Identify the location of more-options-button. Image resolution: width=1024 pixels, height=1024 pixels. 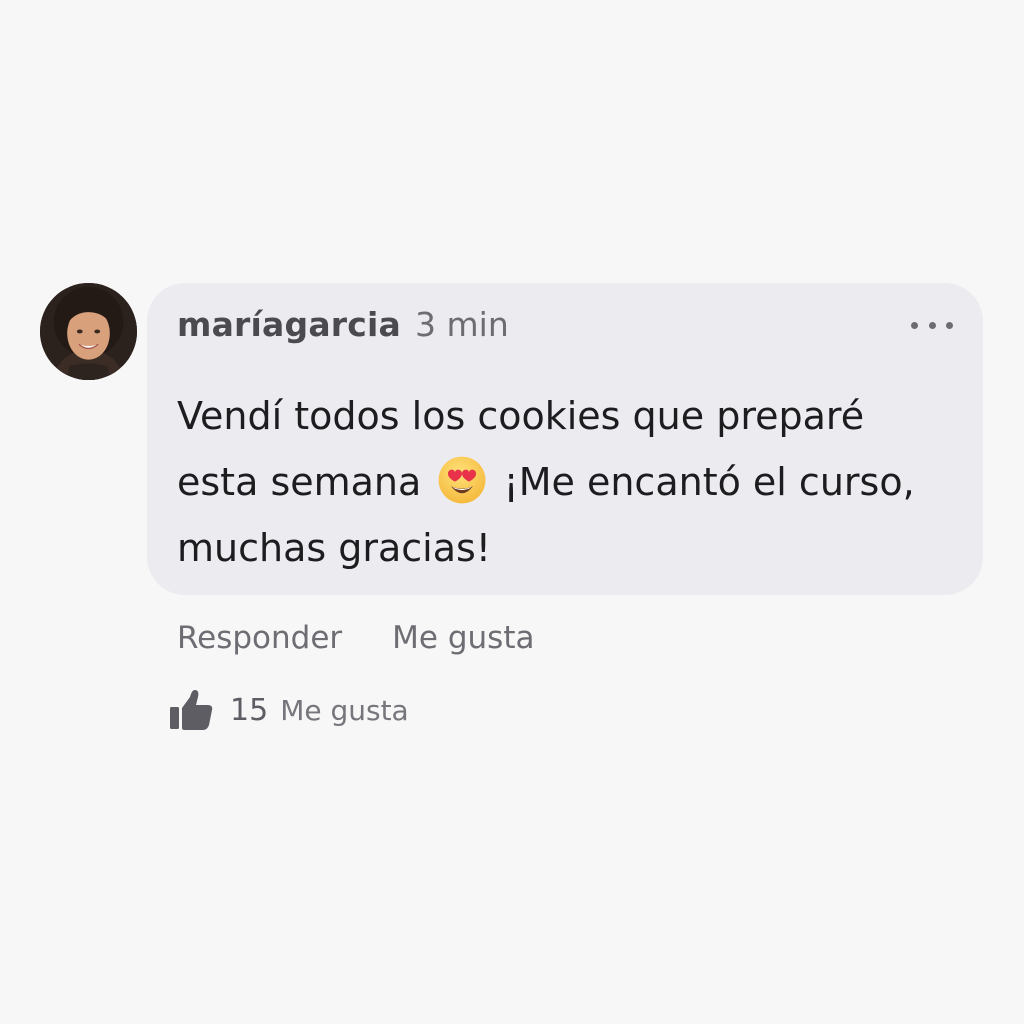
(932, 325).